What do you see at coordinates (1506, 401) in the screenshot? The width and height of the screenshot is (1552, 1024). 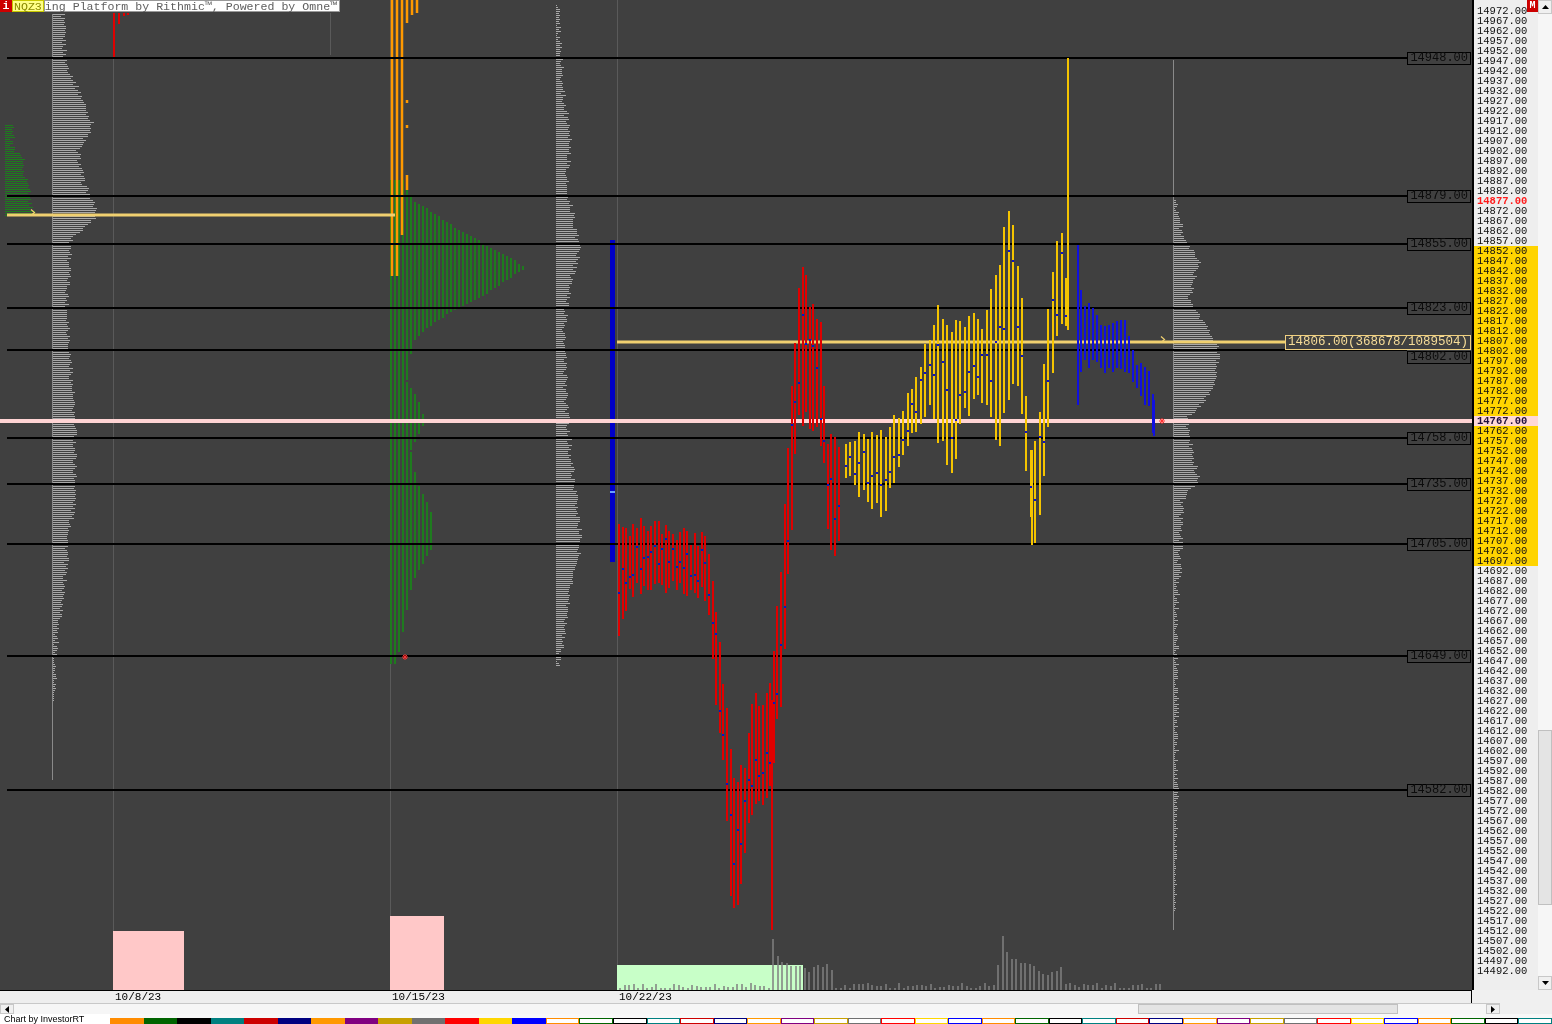 I see `price-axis-label: 14777.00` at bounding box center [1506, 401].